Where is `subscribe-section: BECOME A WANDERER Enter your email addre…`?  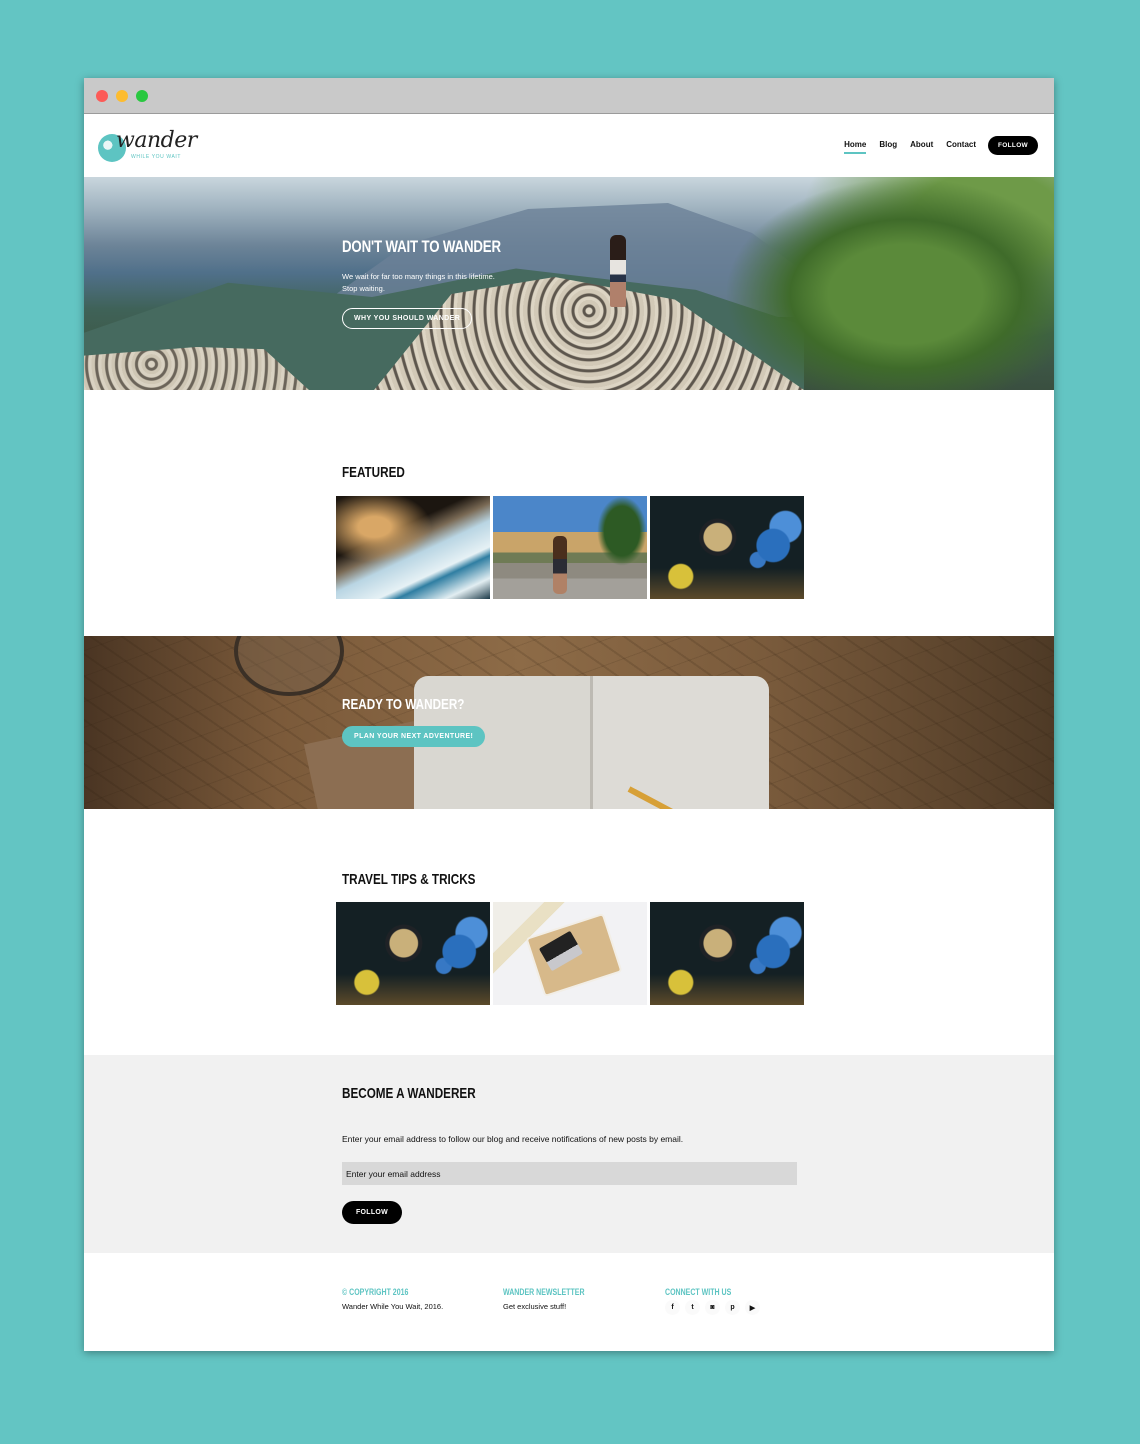
subscribe-section: BECOME A WANDERER Enter your email addre… is located at coordinates (569, 1154).